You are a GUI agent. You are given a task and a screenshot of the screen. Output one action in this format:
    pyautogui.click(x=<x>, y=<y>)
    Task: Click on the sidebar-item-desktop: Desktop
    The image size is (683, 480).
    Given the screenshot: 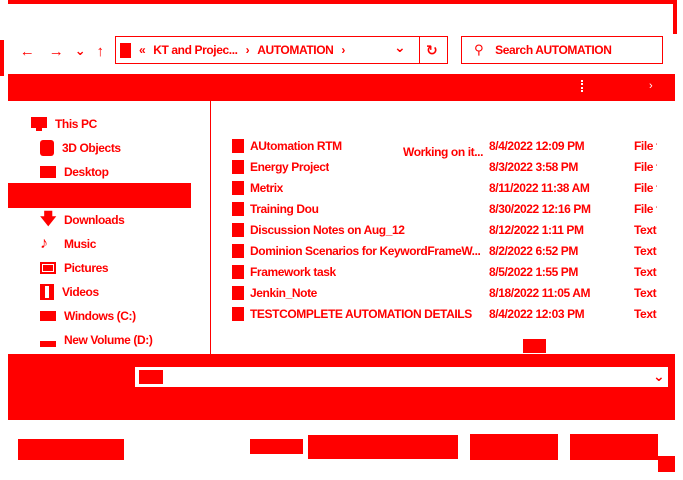 What is the action you would take?
    pyautogui.click(x=74, y=172)
    